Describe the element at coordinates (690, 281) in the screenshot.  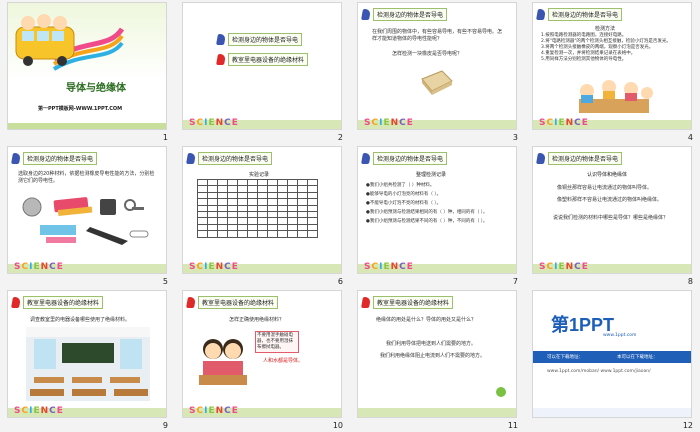
I see `slide-number: 8` at that location.